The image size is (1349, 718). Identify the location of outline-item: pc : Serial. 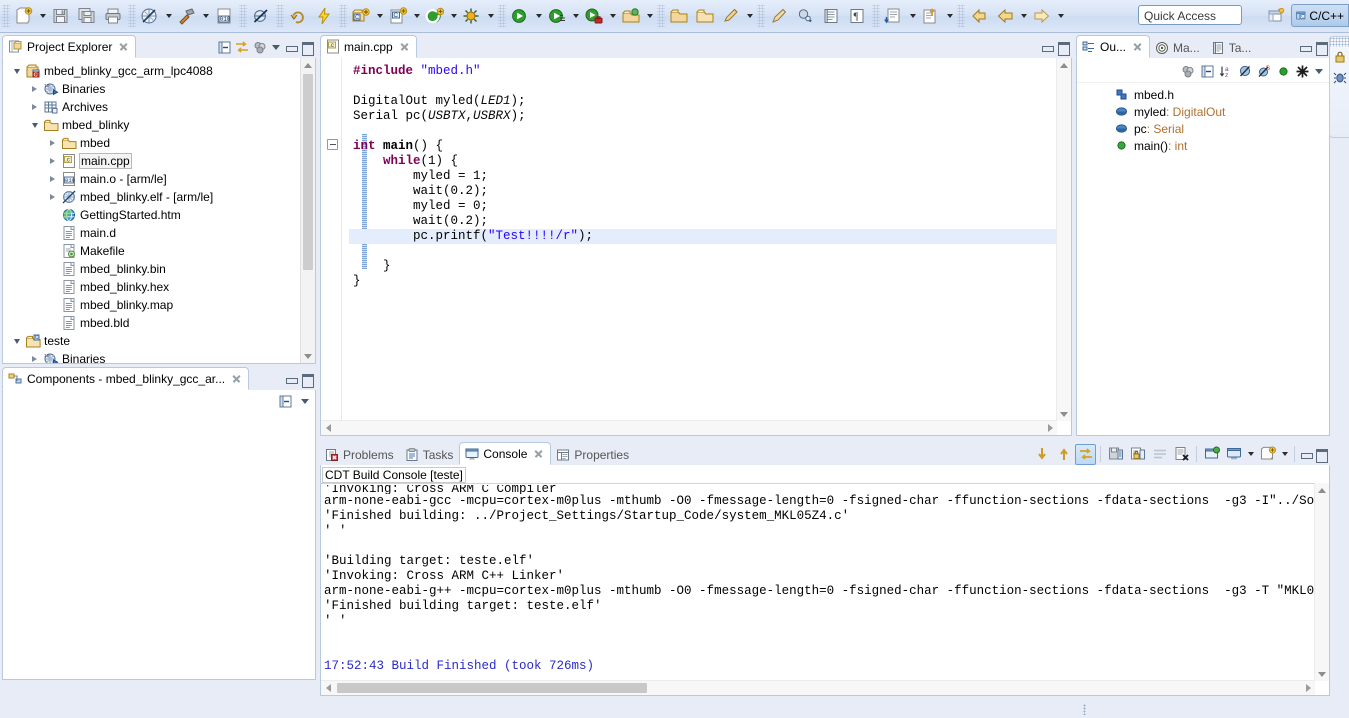
(1203, 128).